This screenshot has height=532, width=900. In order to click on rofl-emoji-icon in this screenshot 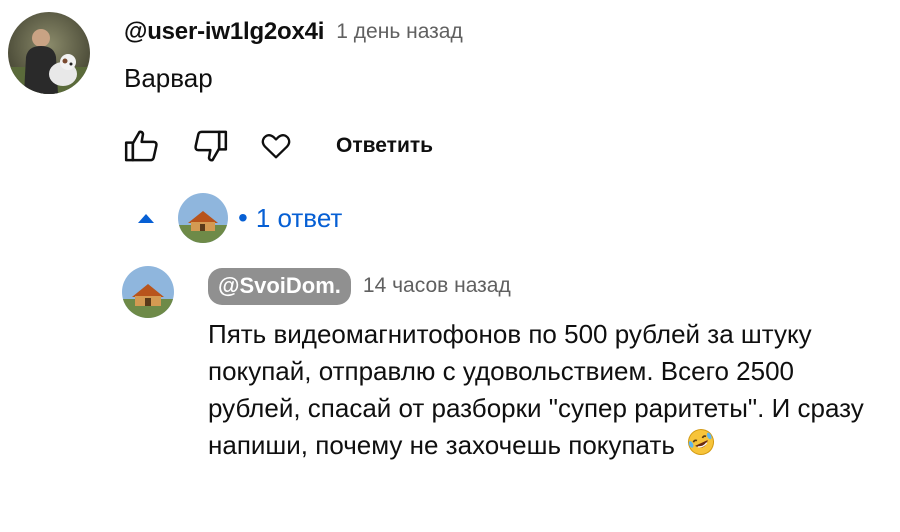, I will do `click(701, 447)`.